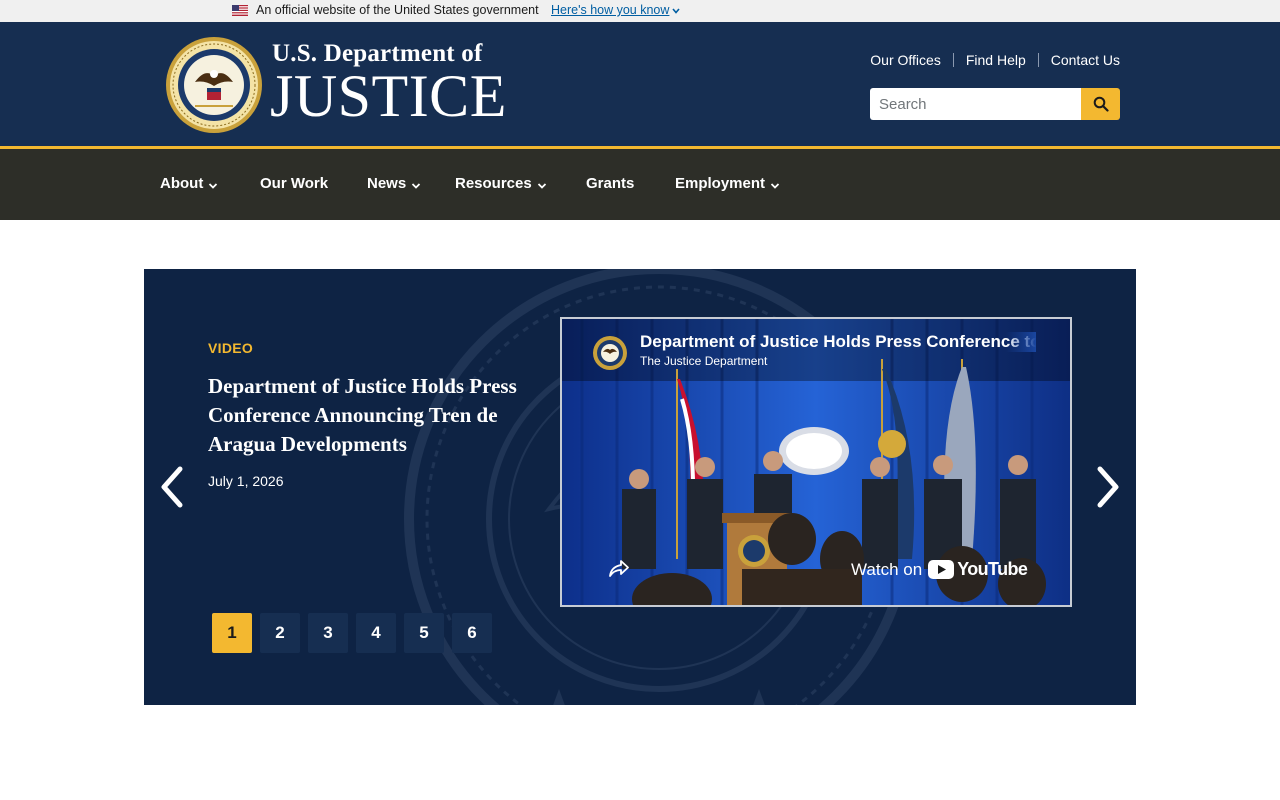 The width and height of the screenshot is (1280, 800). Describe the element at coordinates (992, 569) in the screenshot. I see `youtube-wordmark: YouTube` at that location.